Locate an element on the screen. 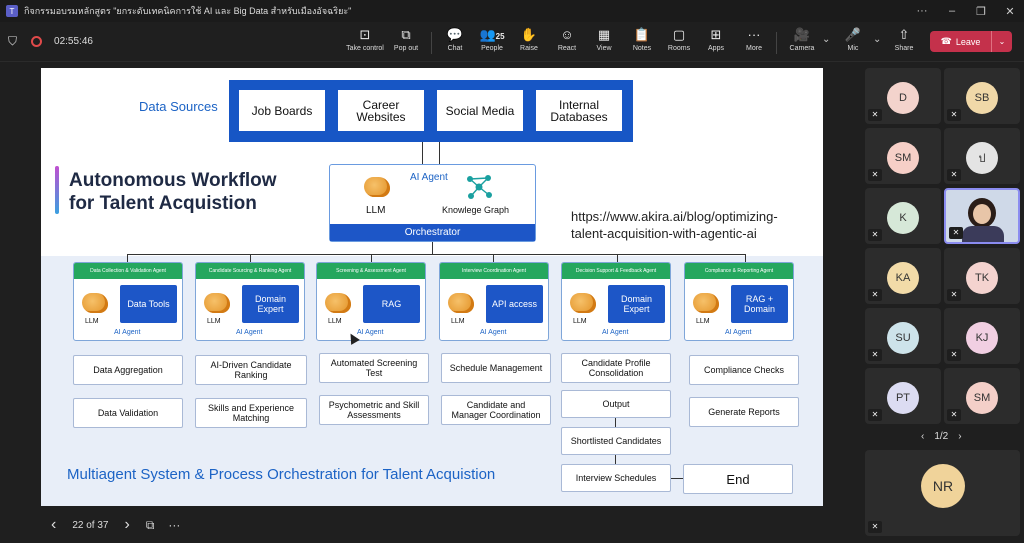 This screenshot has width=1024, height=543. participant-tile: K ✕ is located at coordinates (903, 216).